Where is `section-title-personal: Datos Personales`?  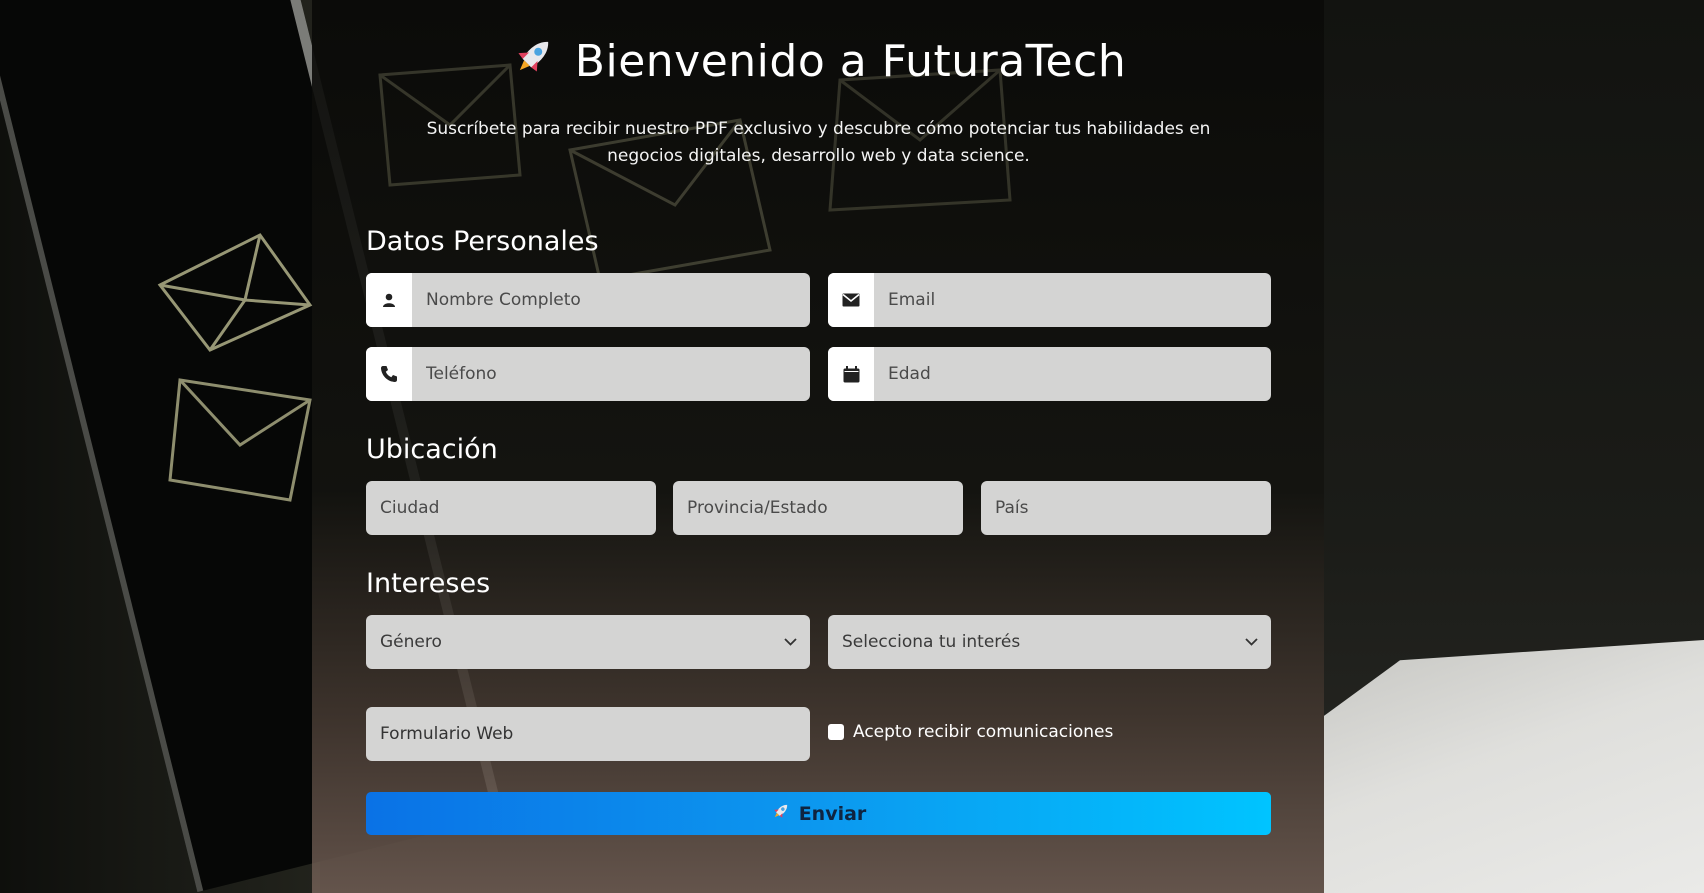 section-title-personal: Datos Personales is located at coordinates (482, 241).